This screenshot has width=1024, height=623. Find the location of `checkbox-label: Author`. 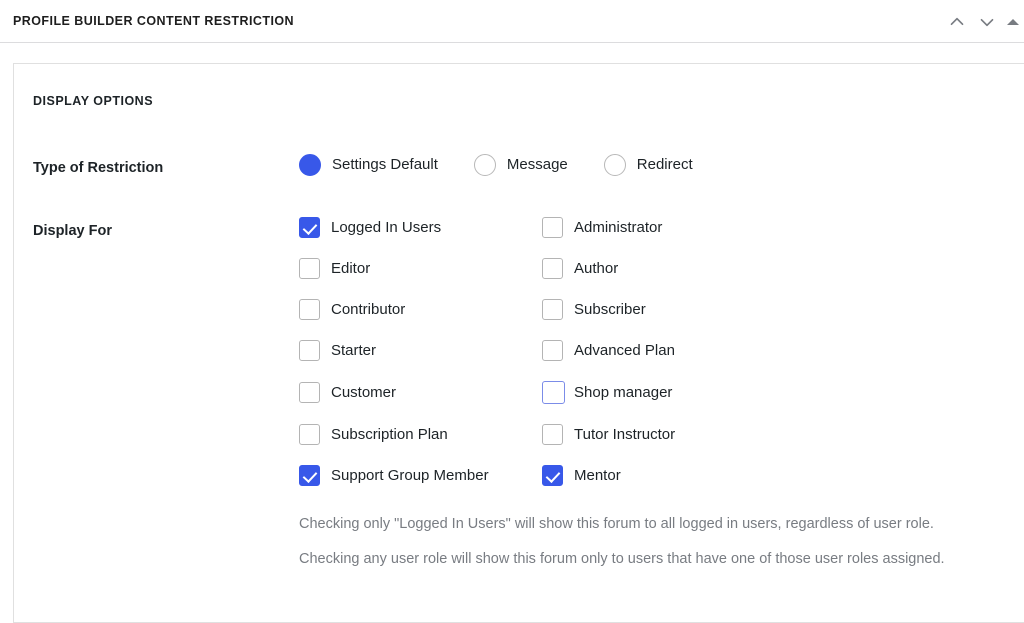

checkbox-label: Author is located at coordinates (596, 268).